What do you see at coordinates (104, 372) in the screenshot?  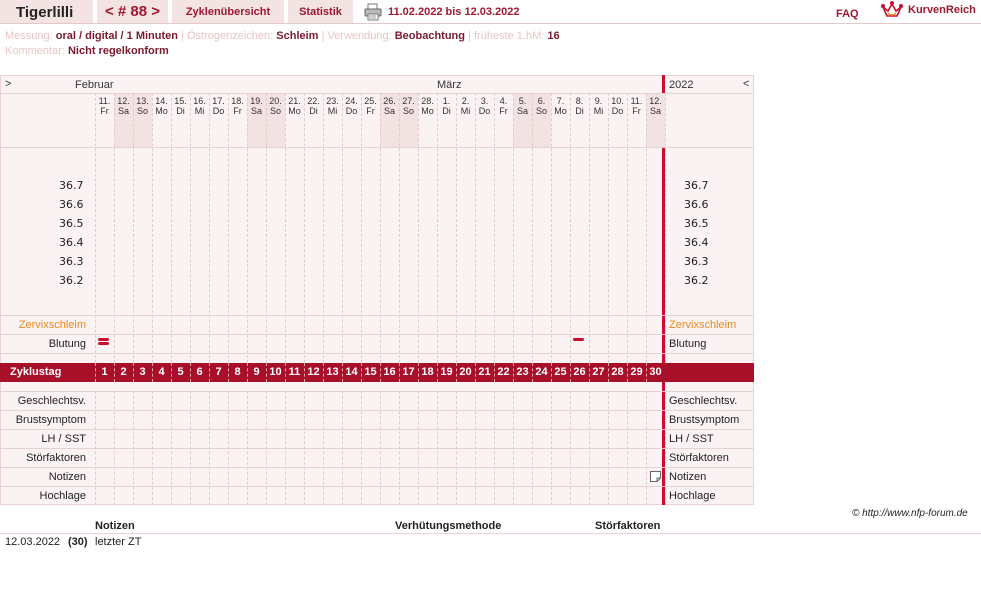 I see `cycle-day-number: 1` at bounding box center [104, 372].